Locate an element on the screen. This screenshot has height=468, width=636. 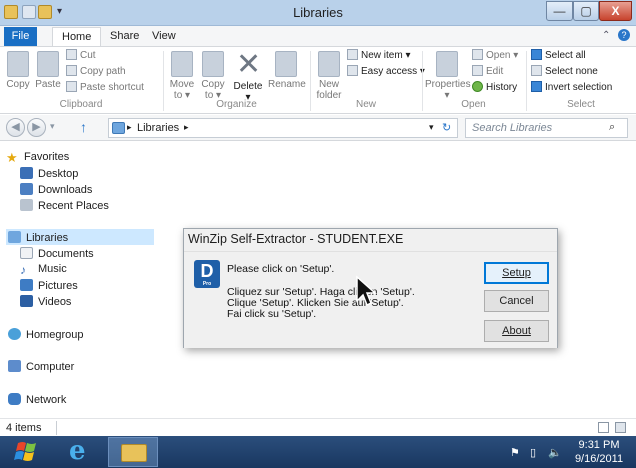
ribbon-collapse-icon: ⌃ is located at coordinates (606, 35).